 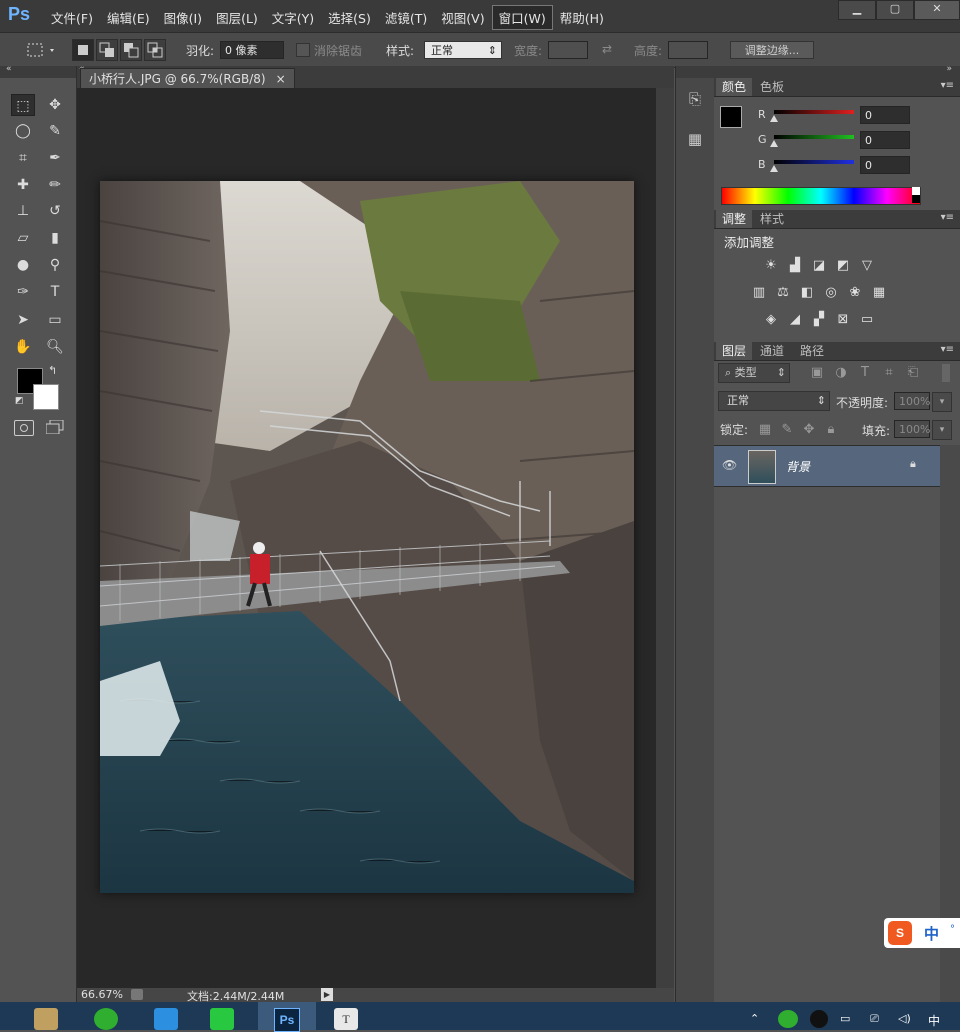 What do you see at coordinates (346, 1019) in the screenshot?
I see `text-app-icon: T` at bounding box center [346, 1019].